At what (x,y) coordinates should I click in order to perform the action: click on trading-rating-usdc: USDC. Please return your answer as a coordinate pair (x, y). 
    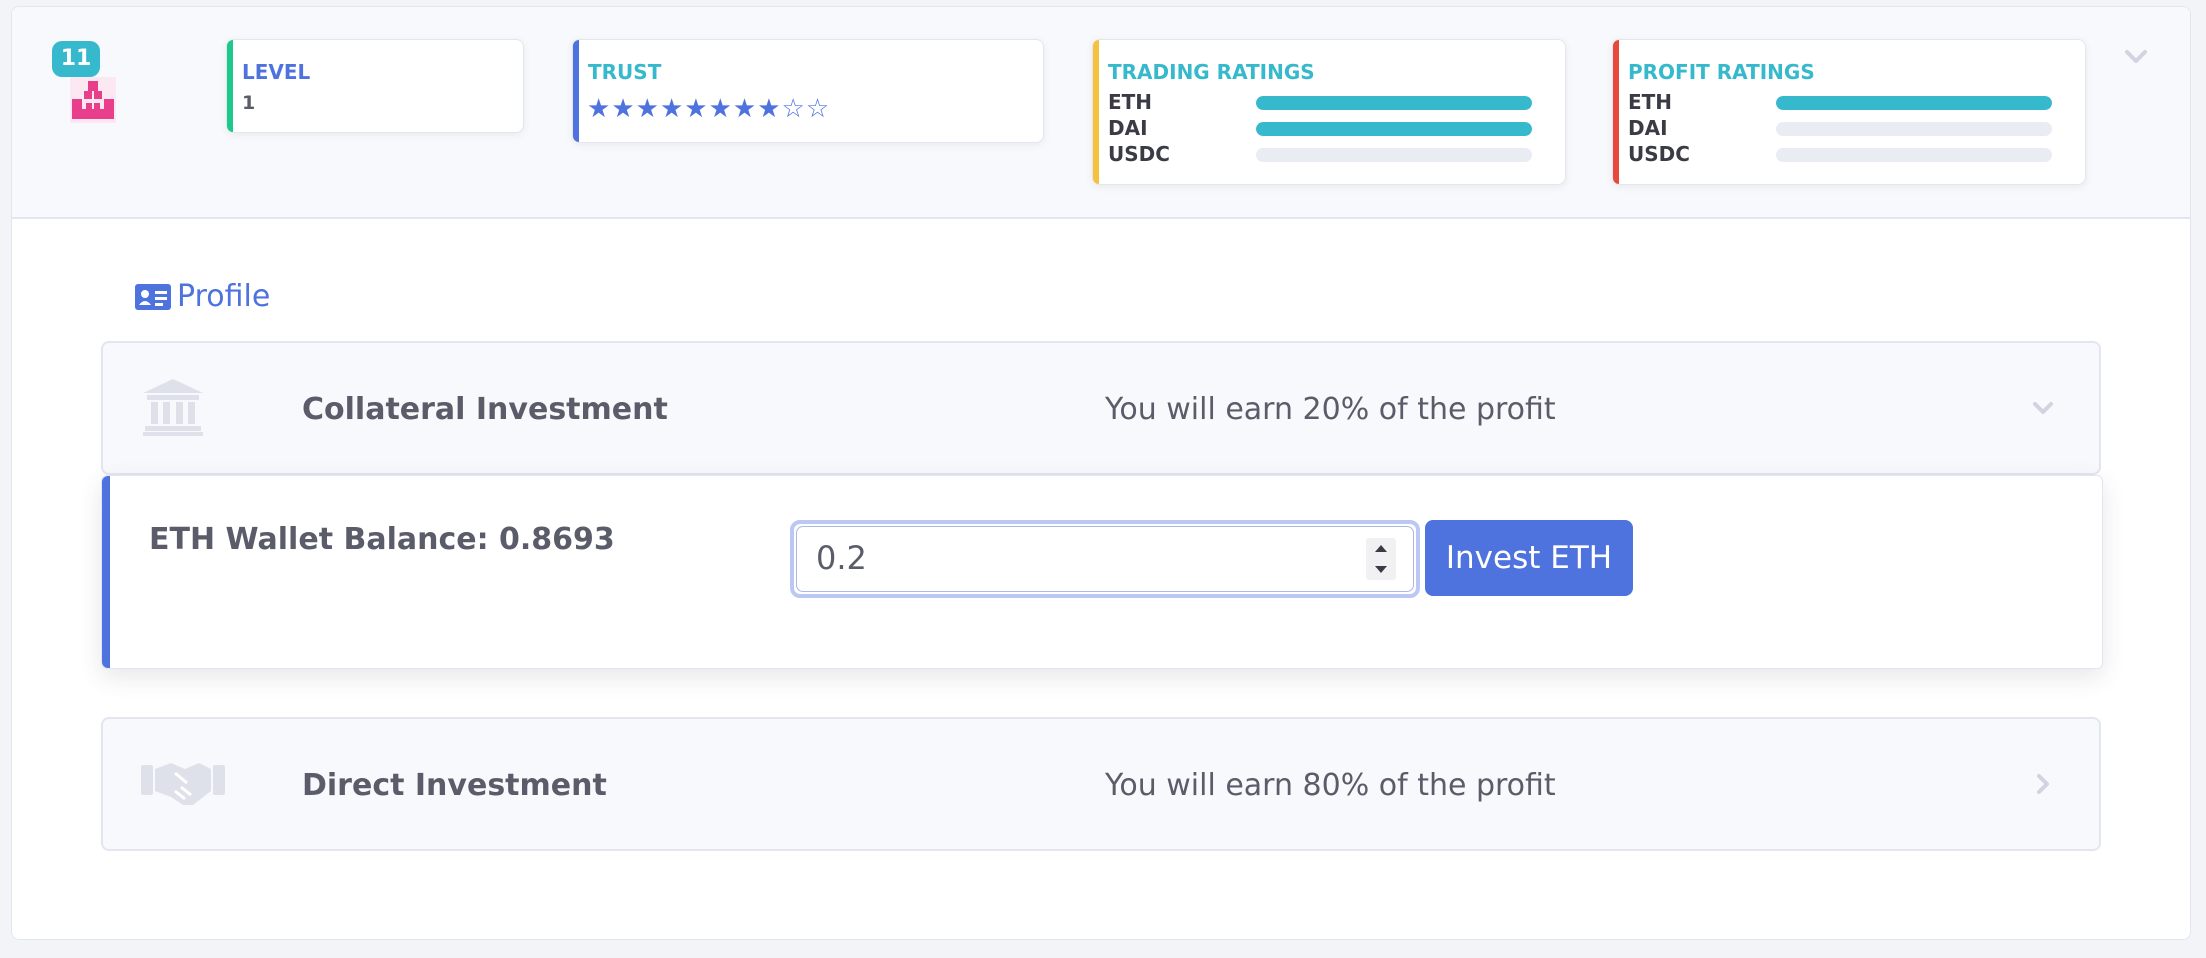
    Looking at the image, I should click on (1328, 154).